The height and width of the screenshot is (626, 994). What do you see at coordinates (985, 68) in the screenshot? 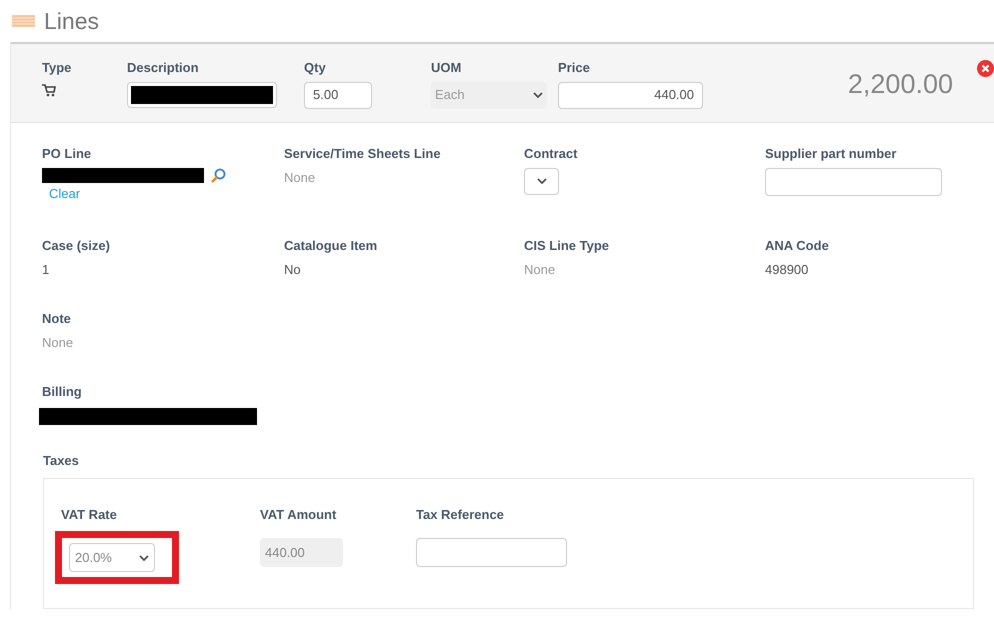
I see `remove-icon` at bounding box center [985, 68].